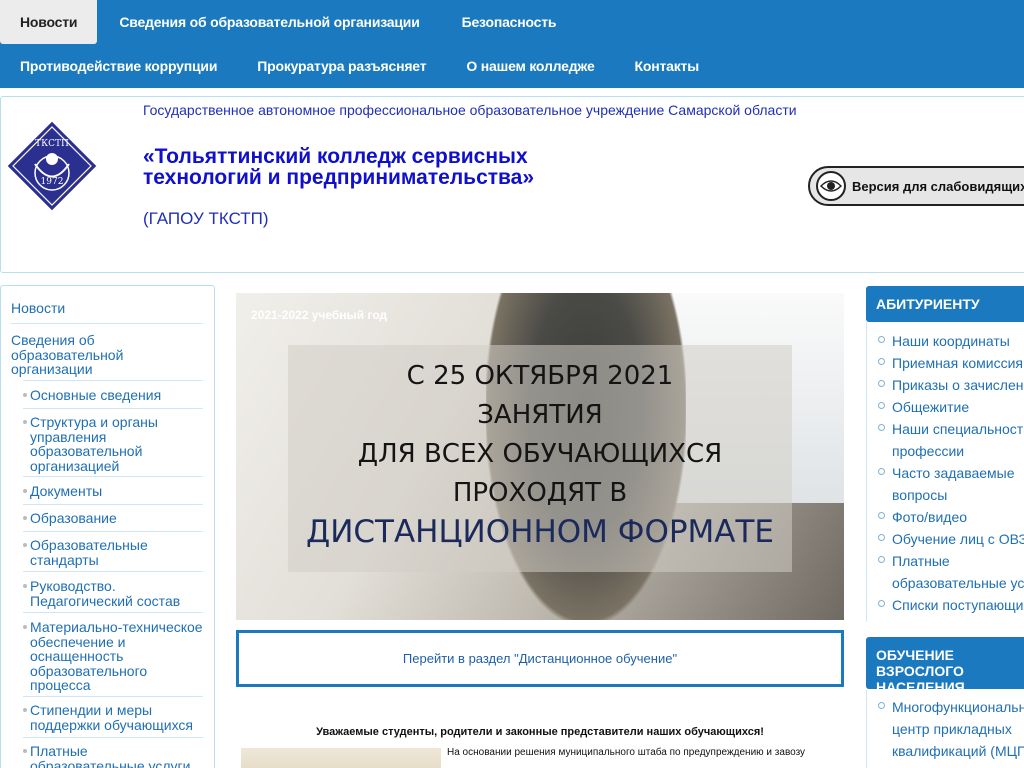  Describe the element at coordinates (950, 363) in the screenshot. I see `link-admissions-office: Приемная комиссия` at that location.